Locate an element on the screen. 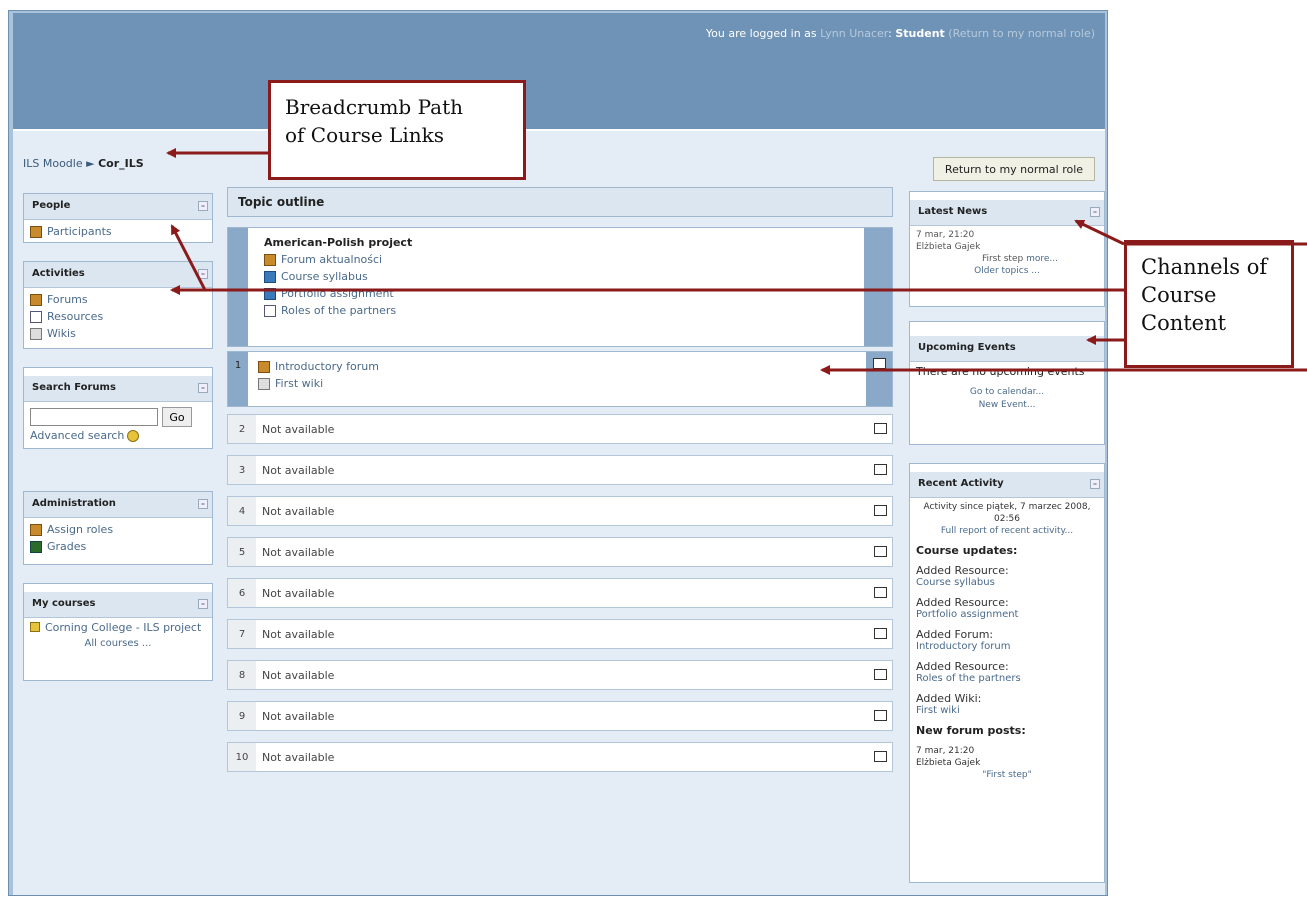 The width and height of the screenshot is (1307, 902). activity-entry: Added Resource: Course syllabus is located at coordinates (1007, 577).